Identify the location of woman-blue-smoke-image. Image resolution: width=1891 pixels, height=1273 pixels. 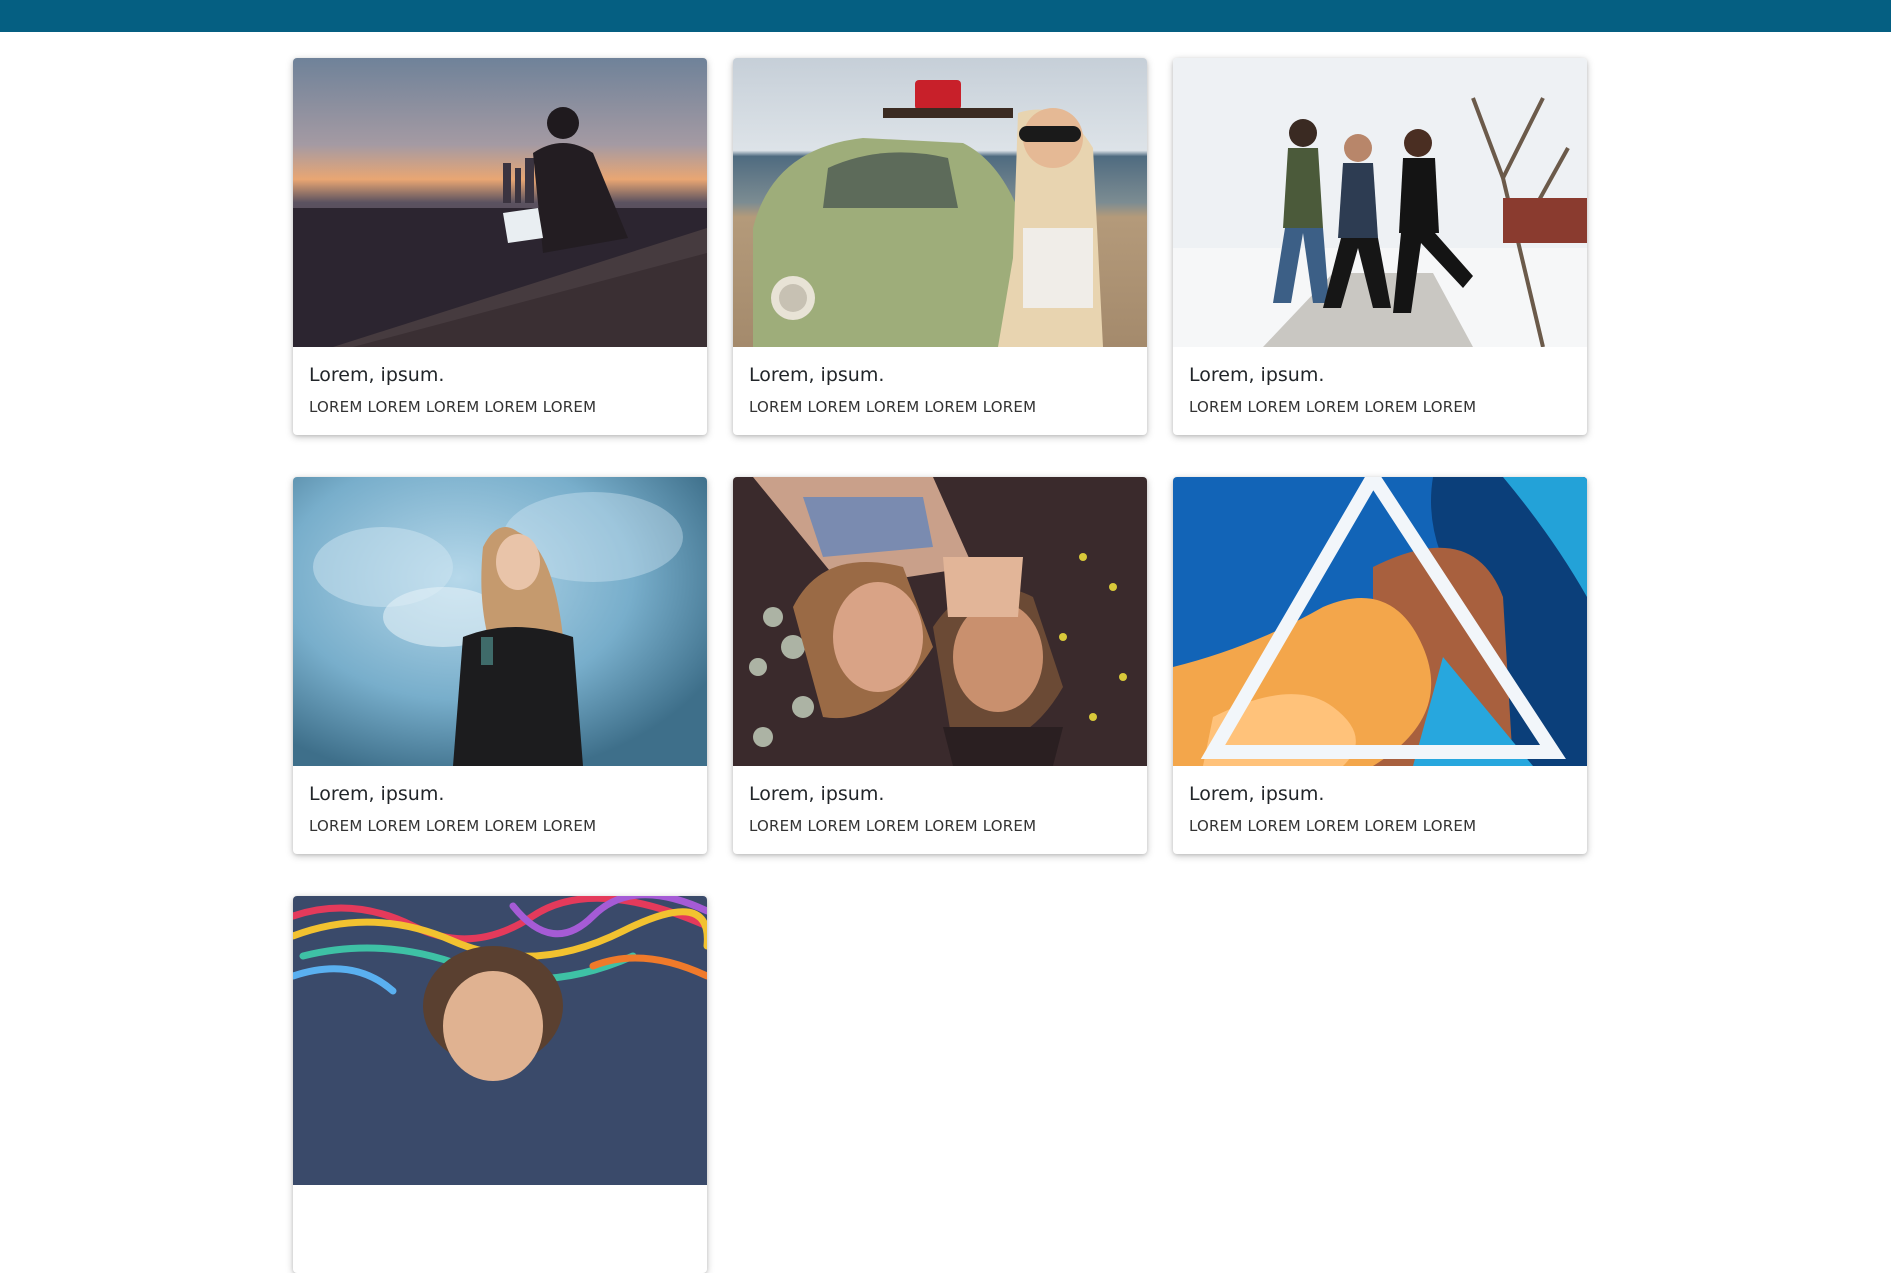
(500, 621).